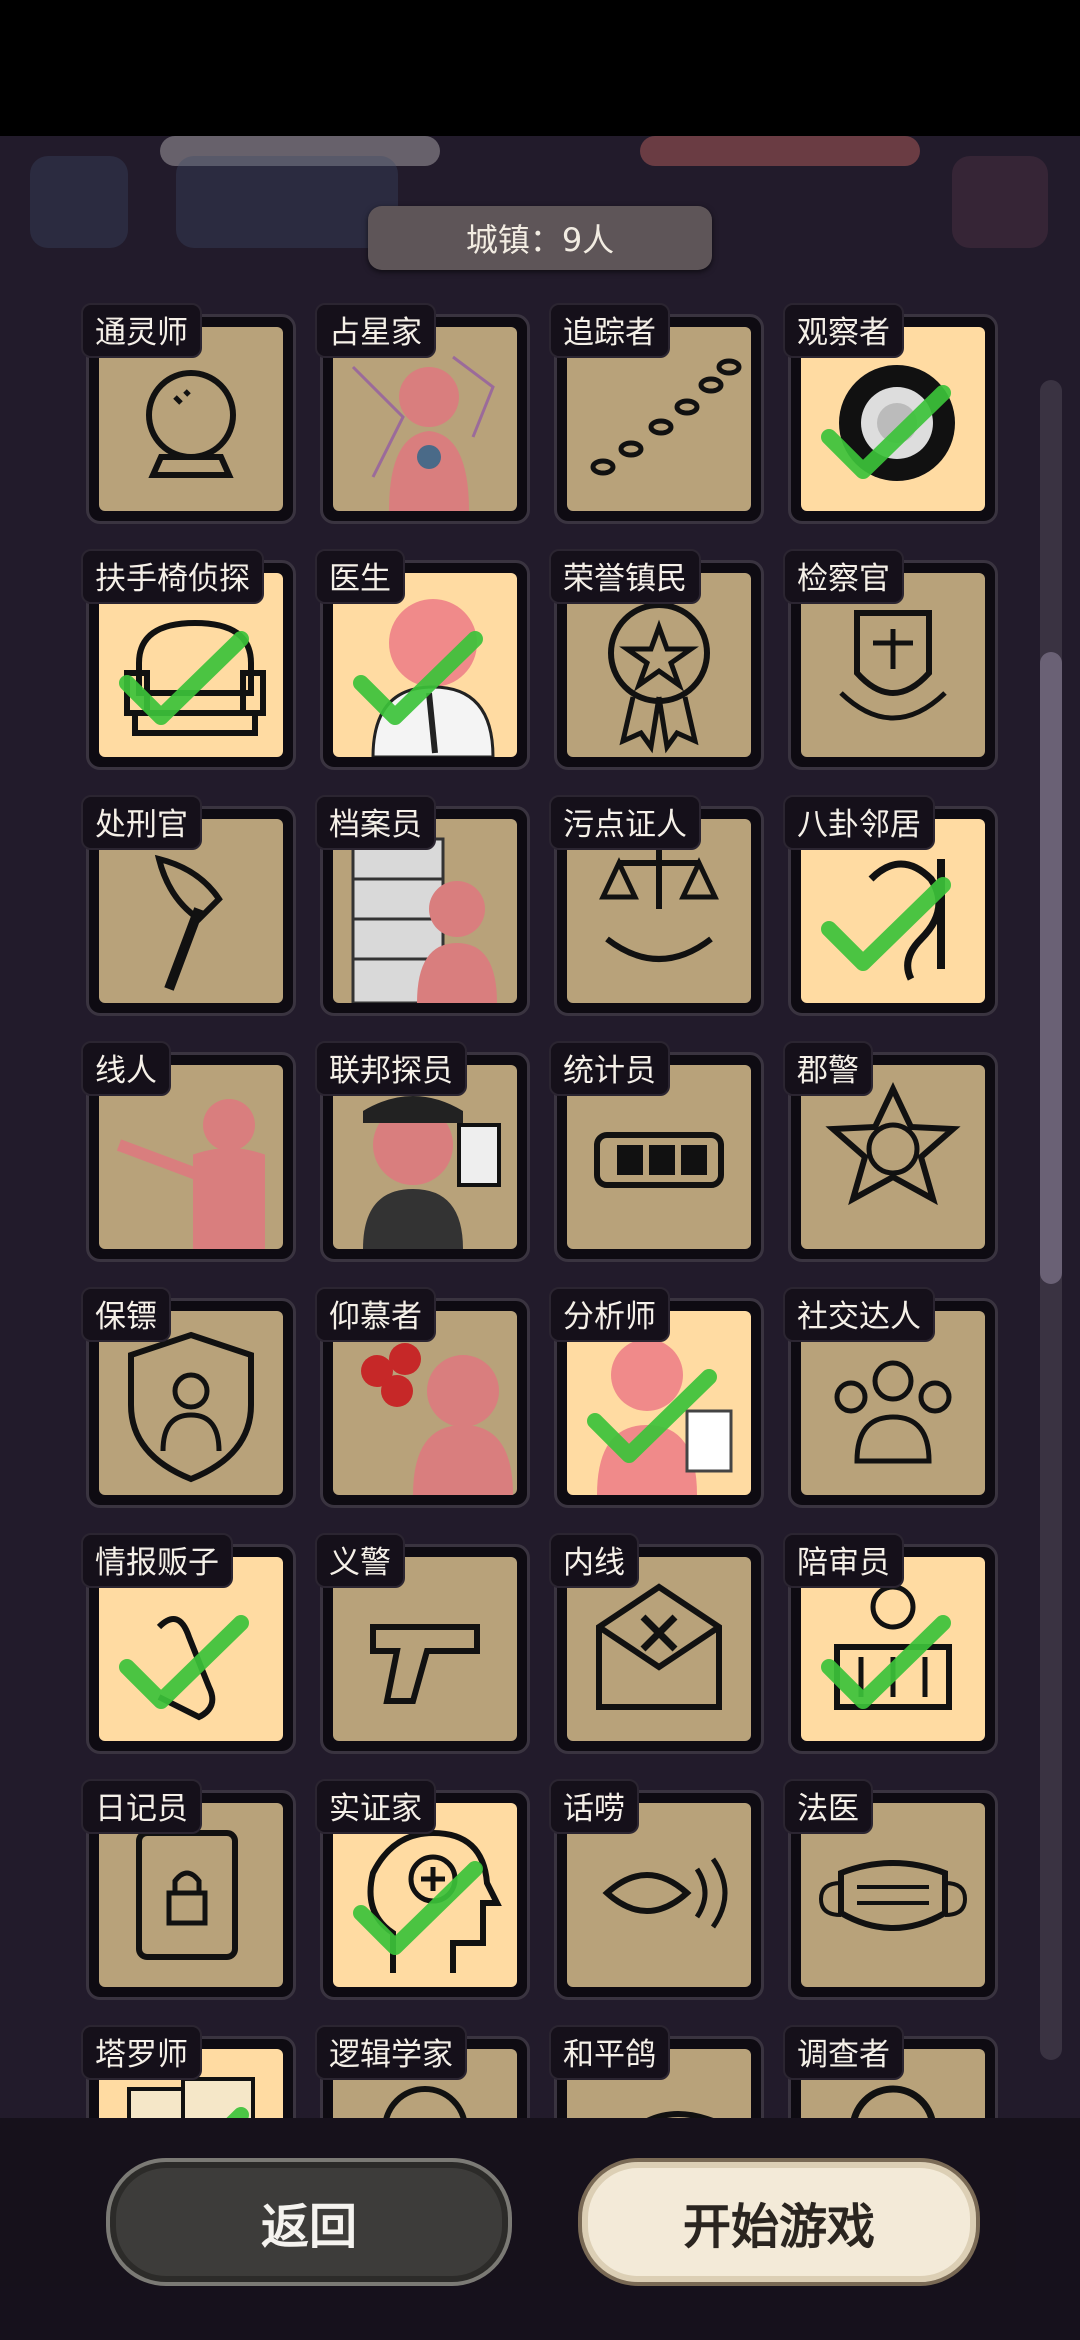 Image resolution: width=1080 pixels, height=2340 pixels. I want to click on role-card: B逻辑学家, so click(422, 2071).